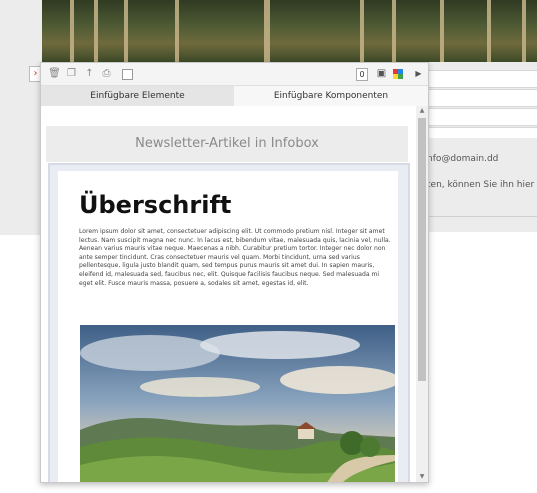 Image resolution: width=537 pixels, height=493 pixels. Describe the element at coordinates (418, 73) in the screenshot. I see `expand-icon: ▶` at that location.